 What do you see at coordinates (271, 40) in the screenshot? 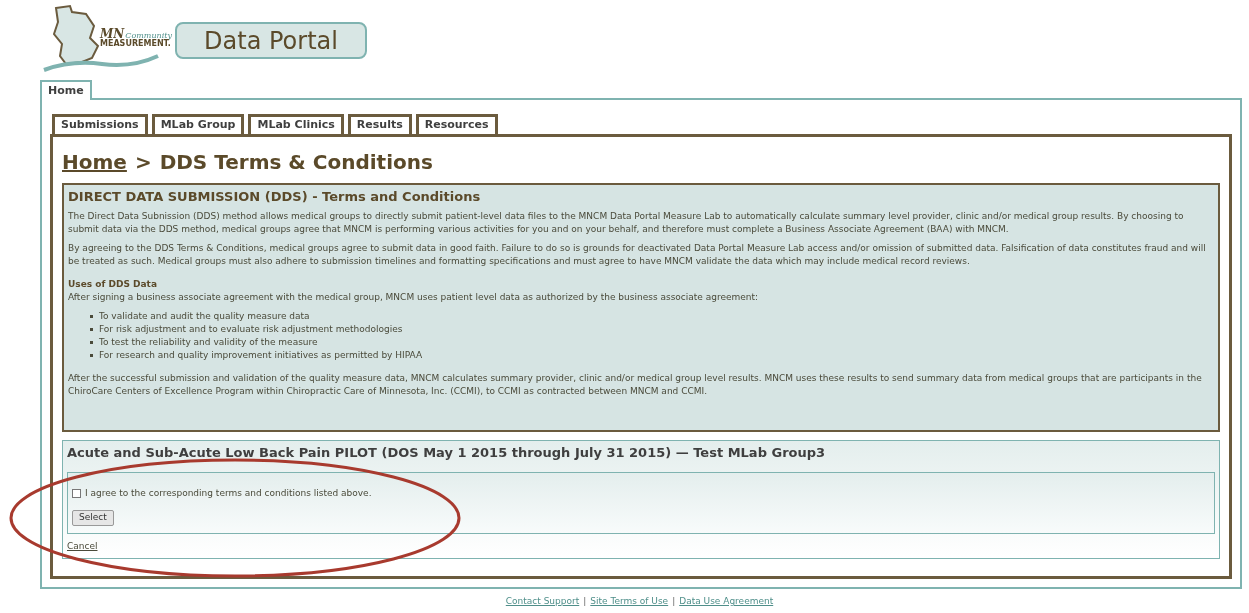
I see `portal-title: Data Portal` at bounding box center [271, 40].